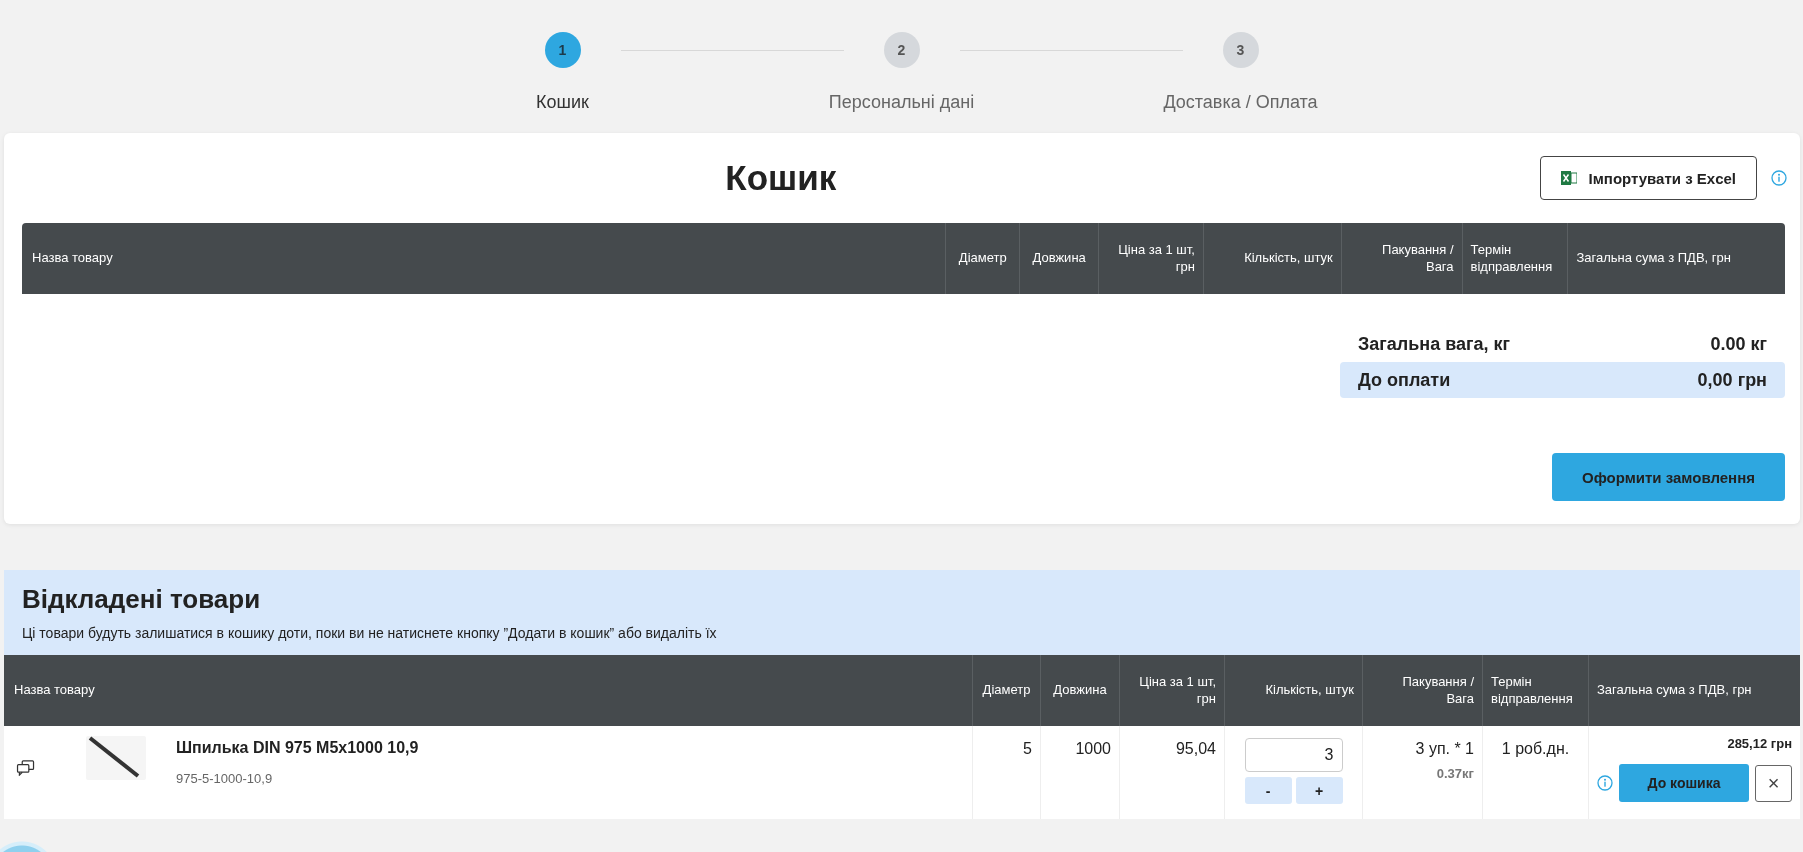 This screenshot has height=852, width=1803. What do you see at coordinates (562, 102) in the screenshot?
I see `step-label: Кошик` at bounding box center [562, 102].